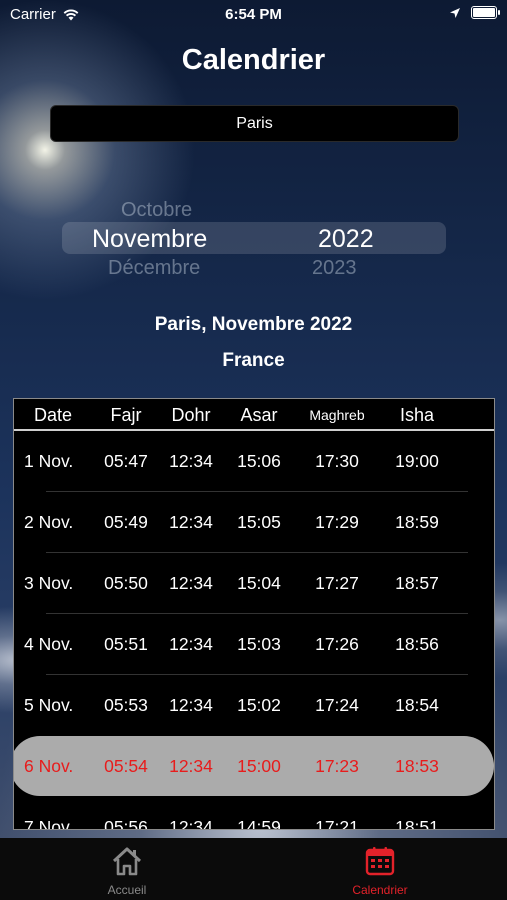  What do you see at coordinates (417, 823) in the screenshot?
I see `cell-isha: 18:51` at bounding box center [417, 823].